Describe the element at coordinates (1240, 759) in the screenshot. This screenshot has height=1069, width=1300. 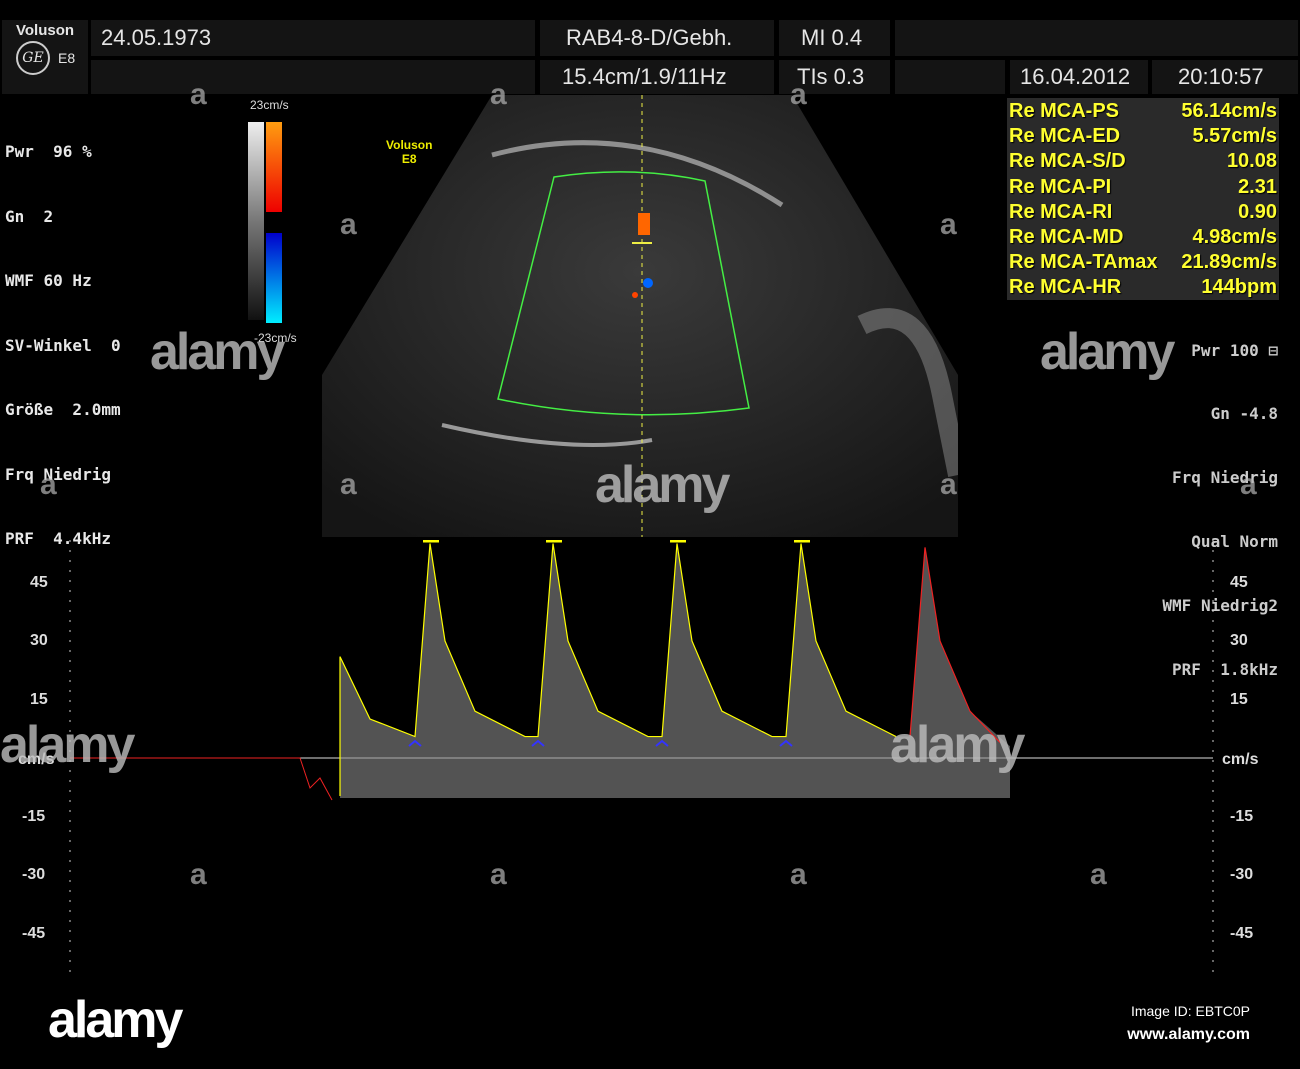
I see `unit-label-right: cm/s` at that location.